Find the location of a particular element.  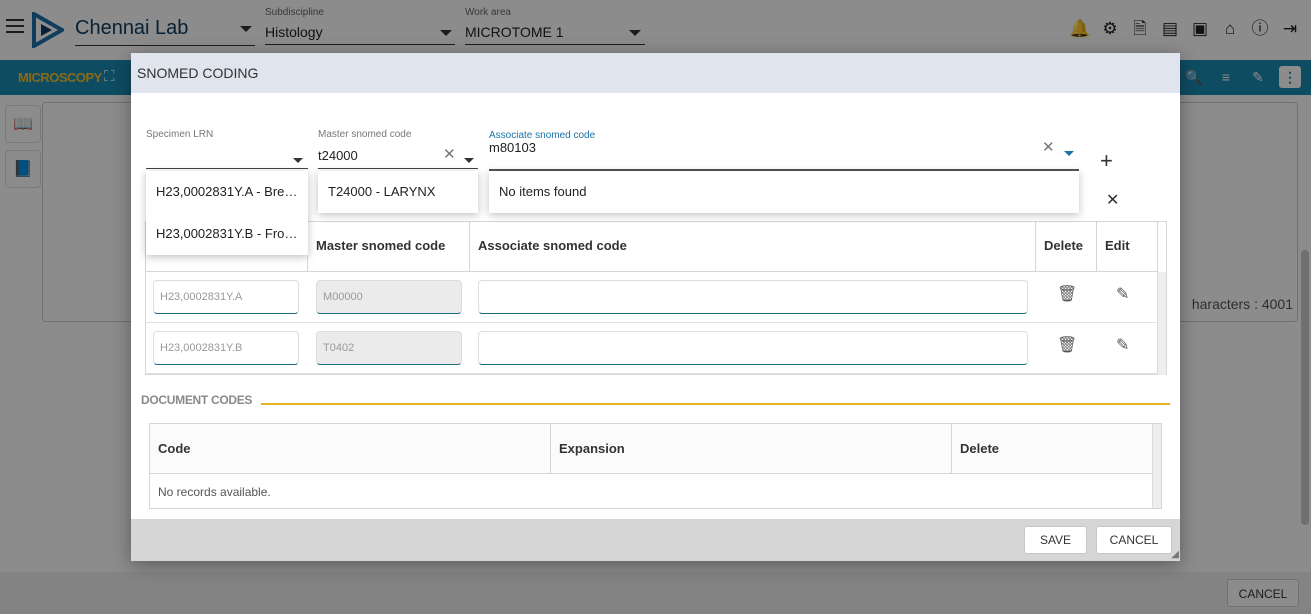

row-specimen-lrn-field: H23,0002831Y.B is located at coordinates (226, 348).